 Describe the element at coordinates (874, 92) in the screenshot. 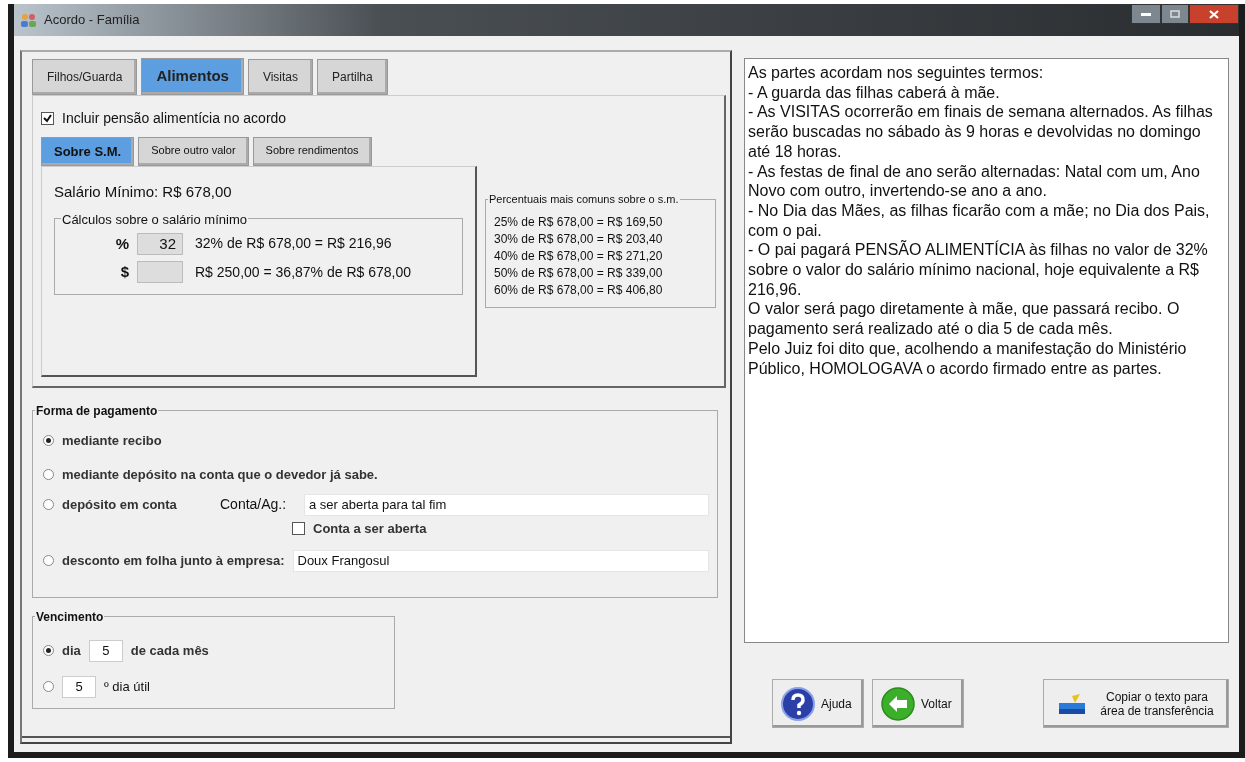

I see `agreement-text-line: - A guarda das filhas caberá à mãe.` at that location.